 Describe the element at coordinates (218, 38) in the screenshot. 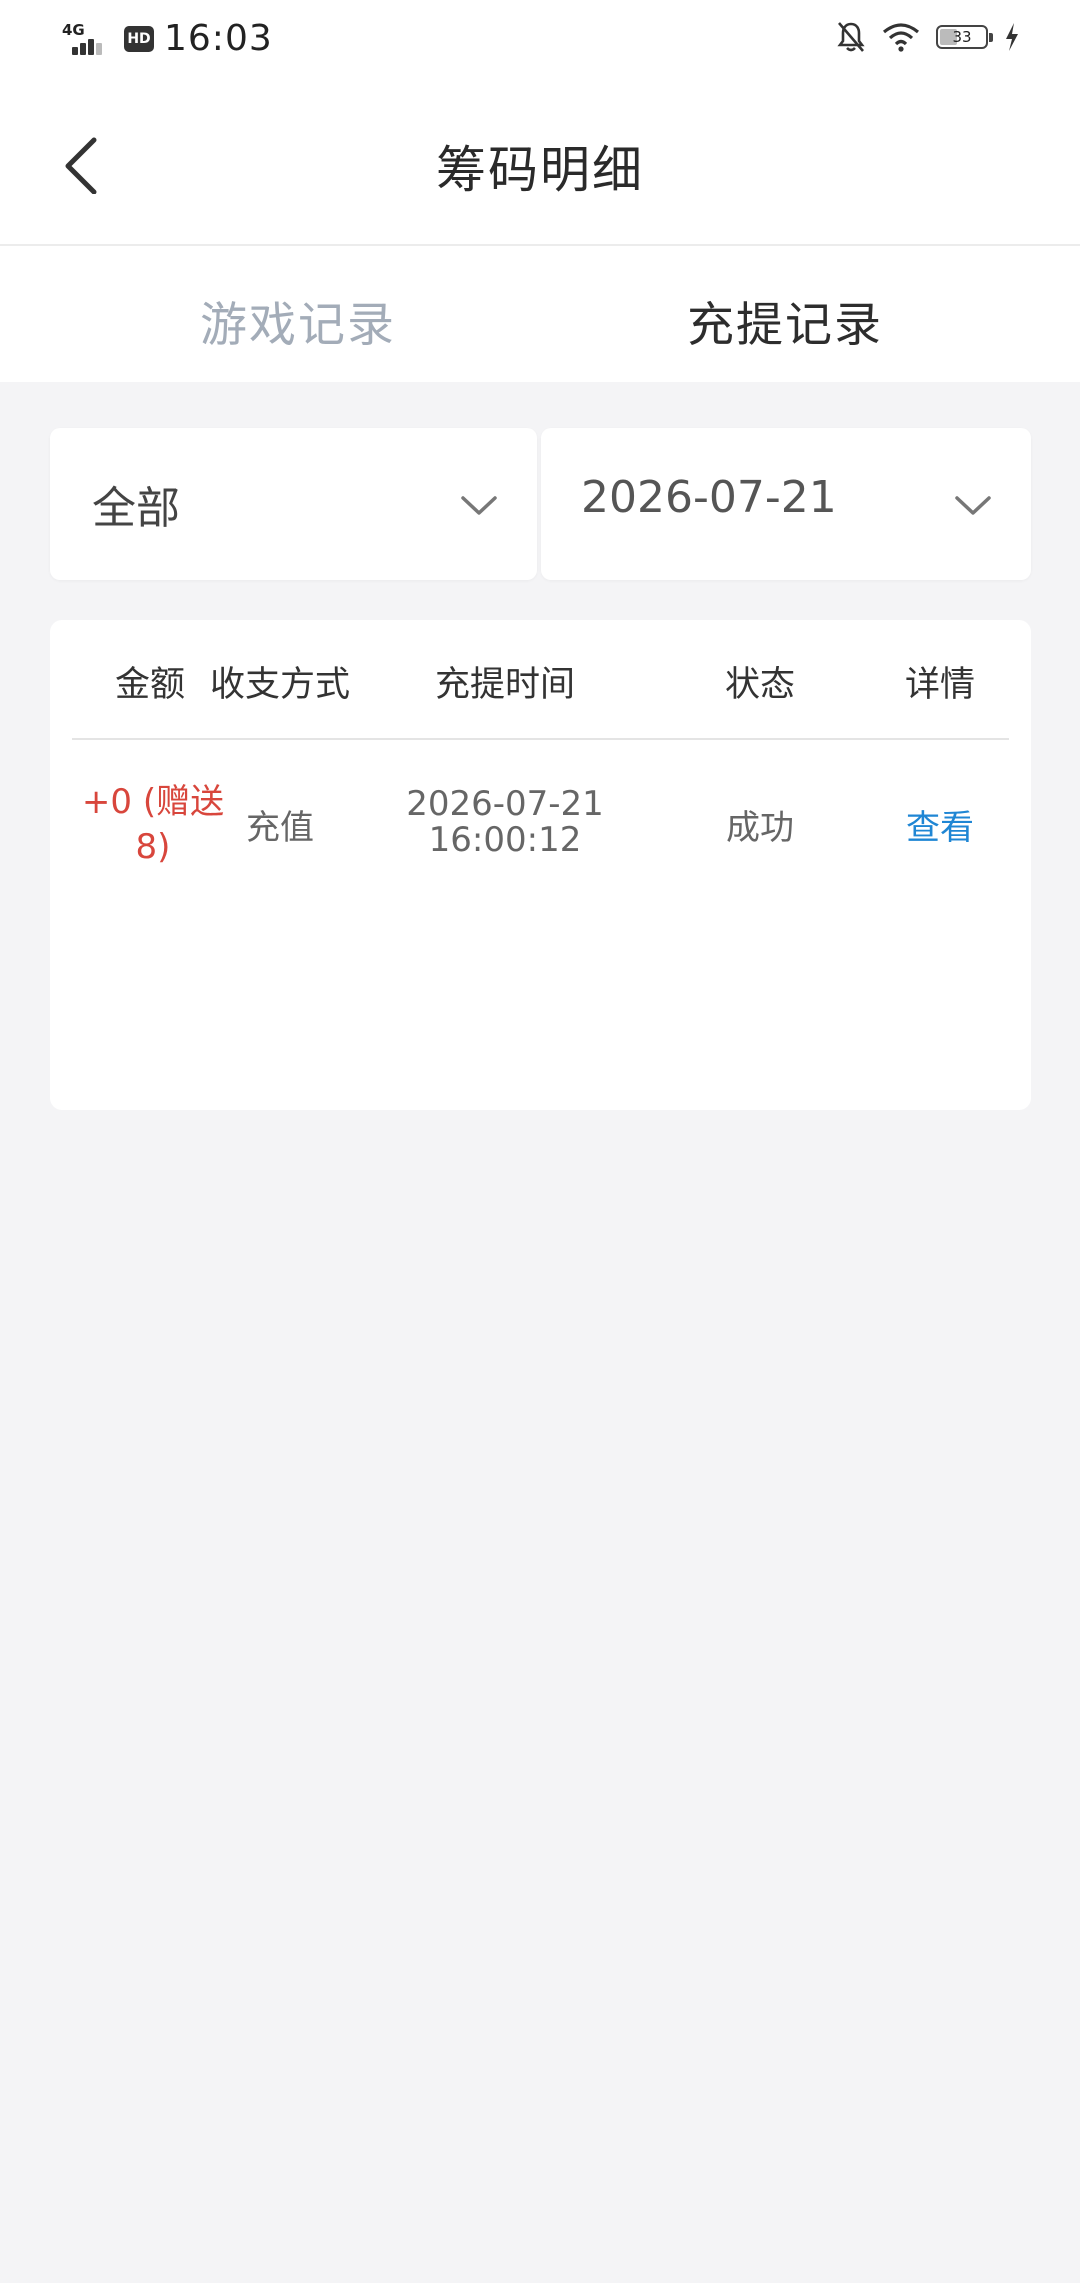

I see `status-time: 16:03` at that location.